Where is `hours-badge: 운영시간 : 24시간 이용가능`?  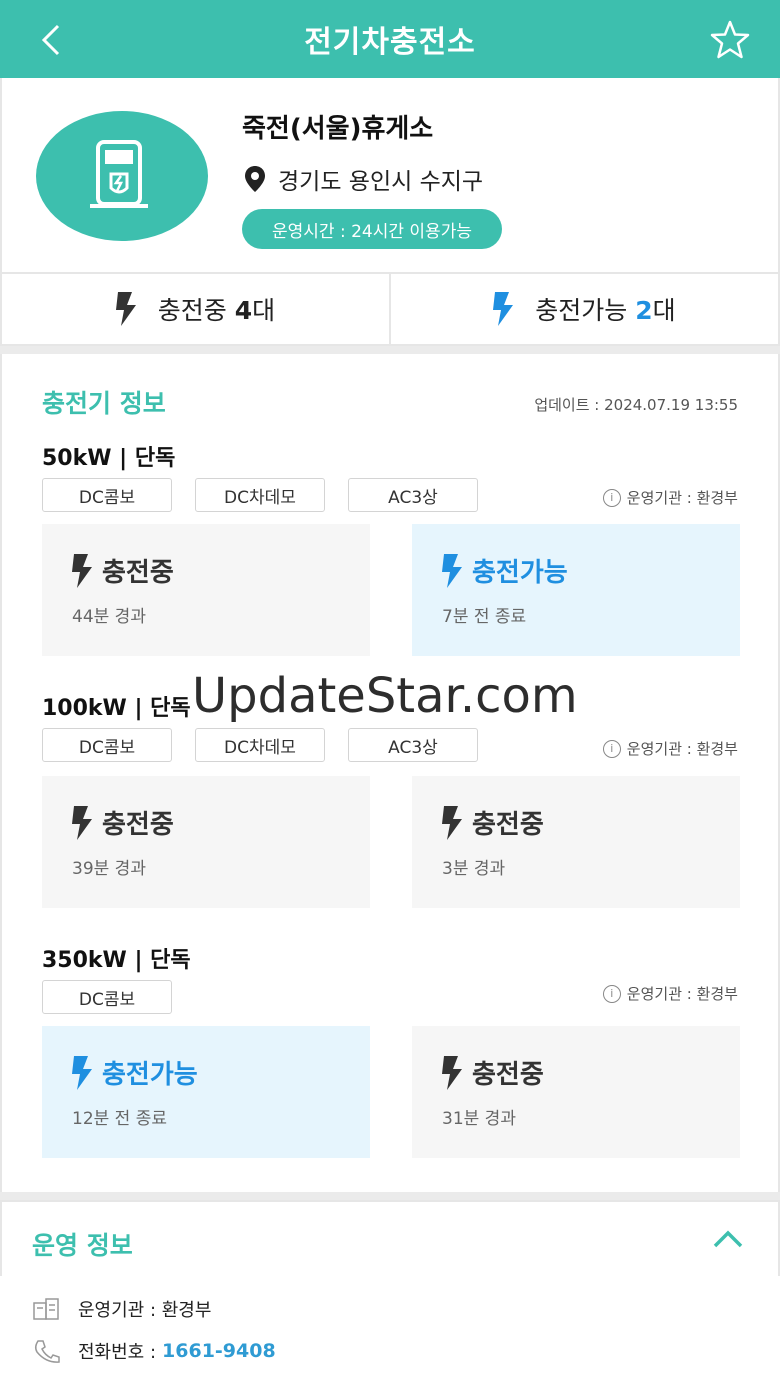 hours-badge: 운영시간 : 24시간 이용가능 is located at coordinates (372, 229).